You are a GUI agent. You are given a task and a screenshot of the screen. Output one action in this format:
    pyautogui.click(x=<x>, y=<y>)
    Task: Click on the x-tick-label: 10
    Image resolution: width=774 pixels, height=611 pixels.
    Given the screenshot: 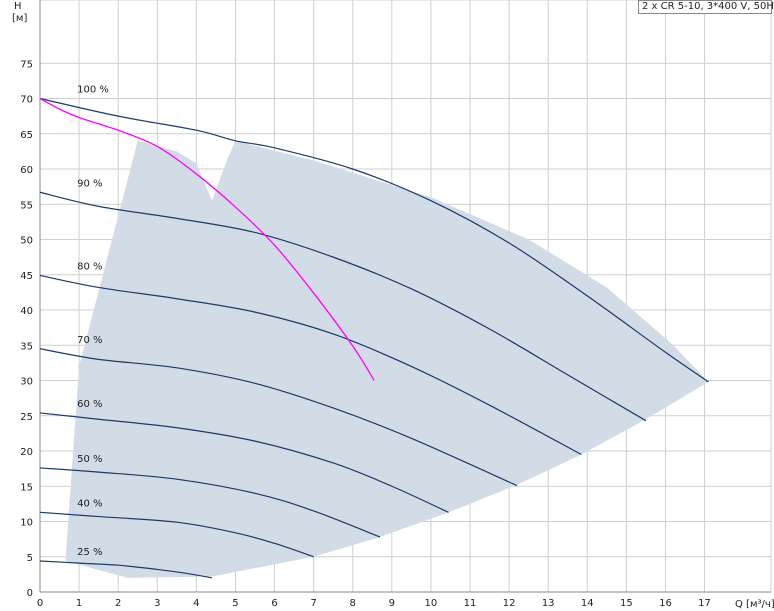 What is the action you would take?
    pyautogui.click(x=431, y=603)
    